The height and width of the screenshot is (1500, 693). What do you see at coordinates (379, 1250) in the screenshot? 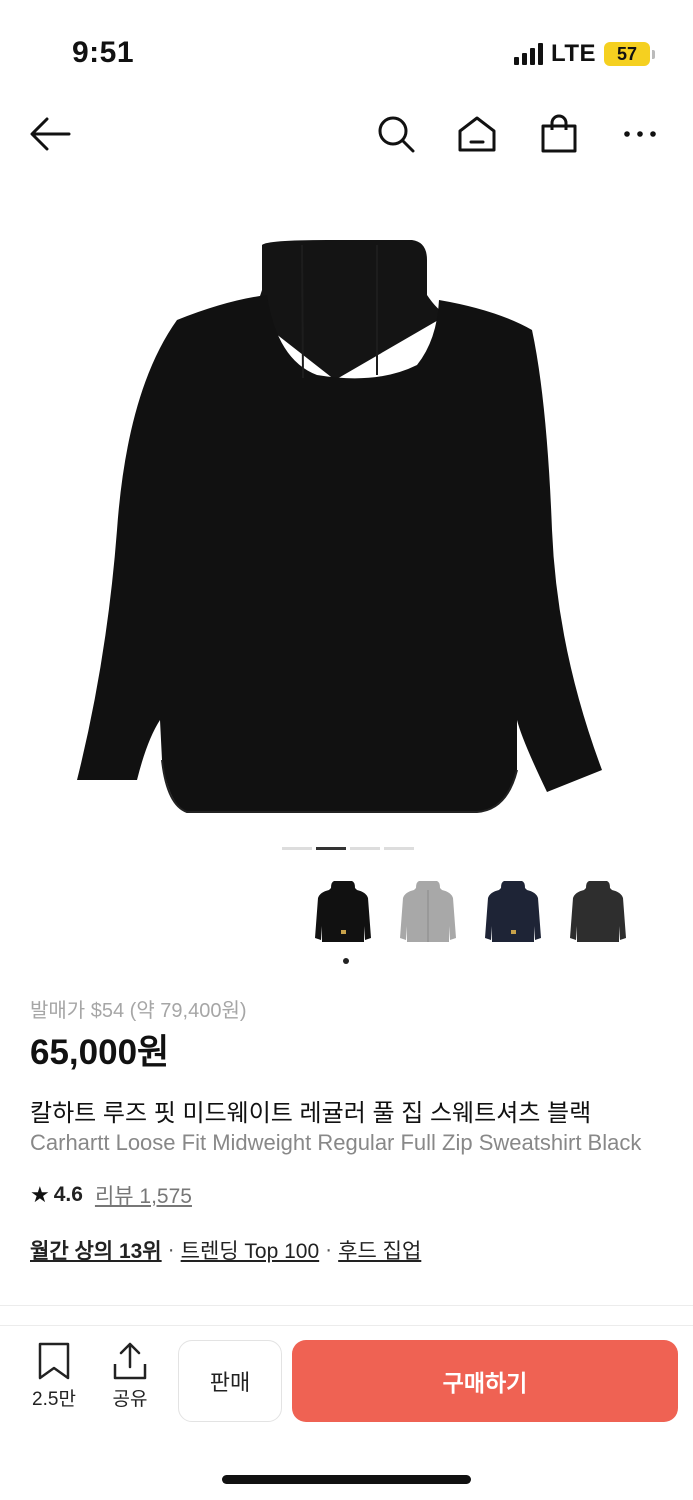
I see `tag-category: 후드 집업` at bounding box center [379, 1250].